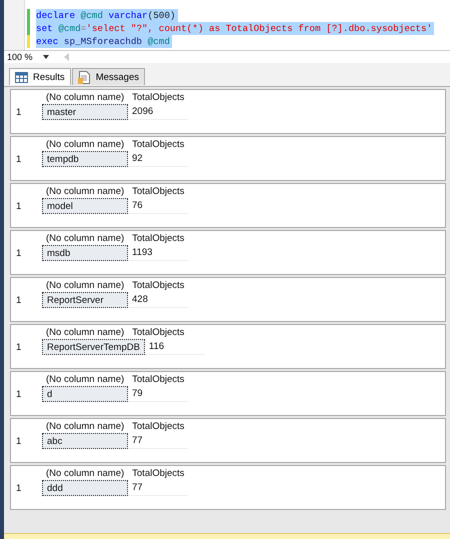  Describe the element at coordinates (45, 57) in the screenshot. I see `caret-icon` at that location.